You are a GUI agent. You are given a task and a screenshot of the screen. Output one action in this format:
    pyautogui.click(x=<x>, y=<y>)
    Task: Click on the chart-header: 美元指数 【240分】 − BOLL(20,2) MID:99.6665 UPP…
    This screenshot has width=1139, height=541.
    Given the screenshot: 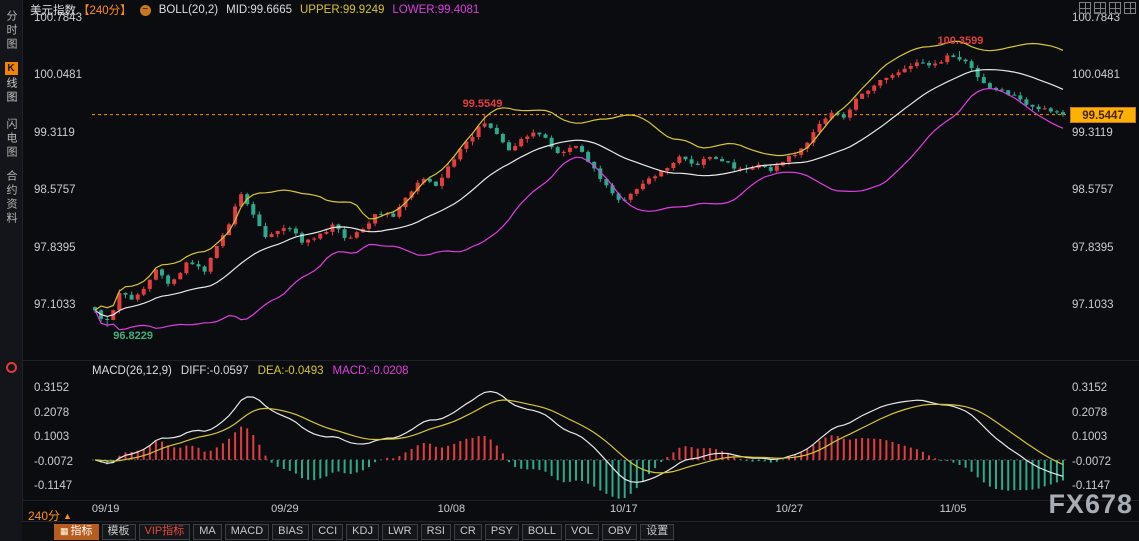 What is the action you would take?
    pyautogui.click(x=254, y=10)
    